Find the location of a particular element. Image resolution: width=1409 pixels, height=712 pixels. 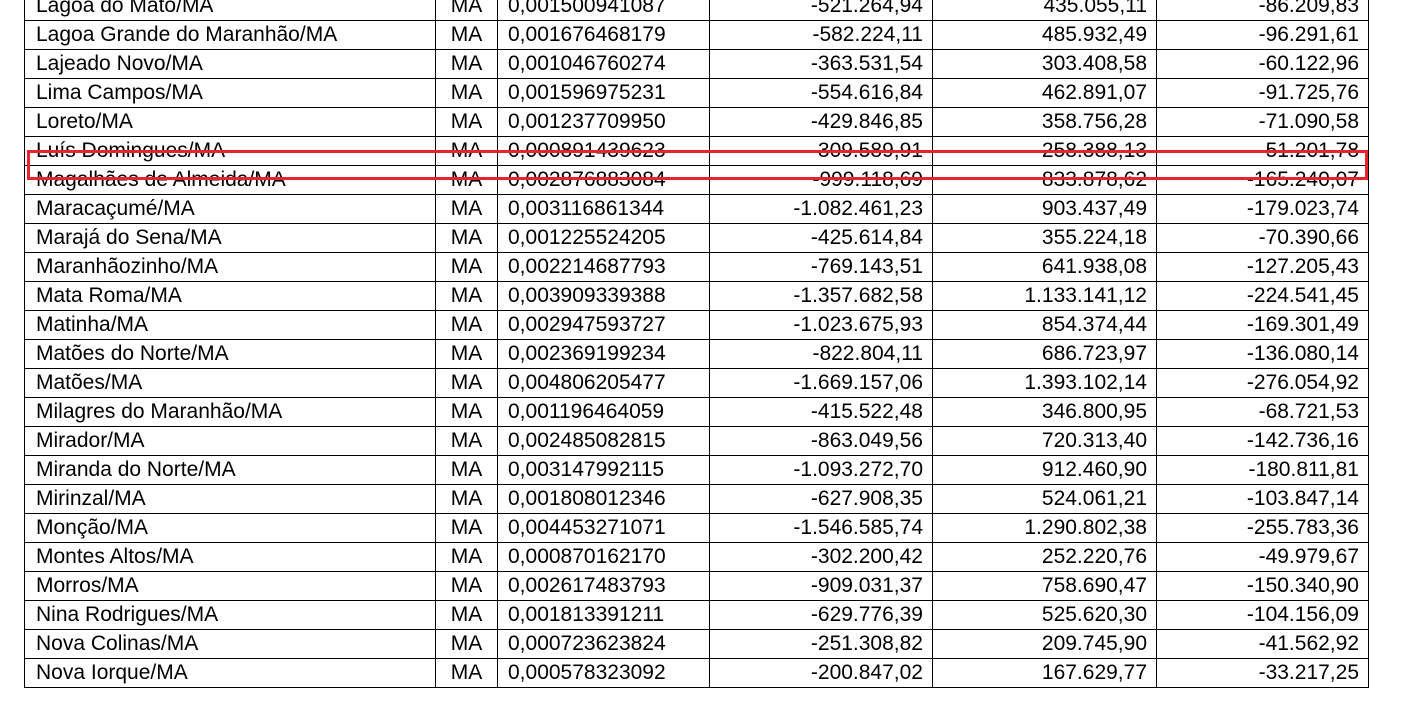

value-1-cell: -200.847,02 is located at coordinates (821, 673).